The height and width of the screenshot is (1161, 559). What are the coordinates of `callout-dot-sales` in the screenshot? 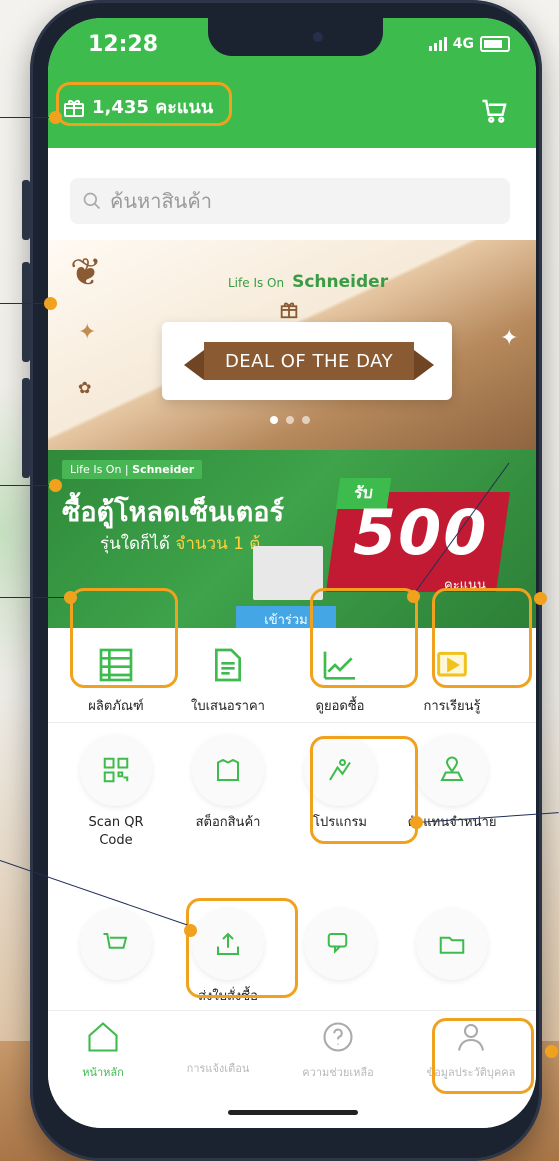 It's located at (413, 596).